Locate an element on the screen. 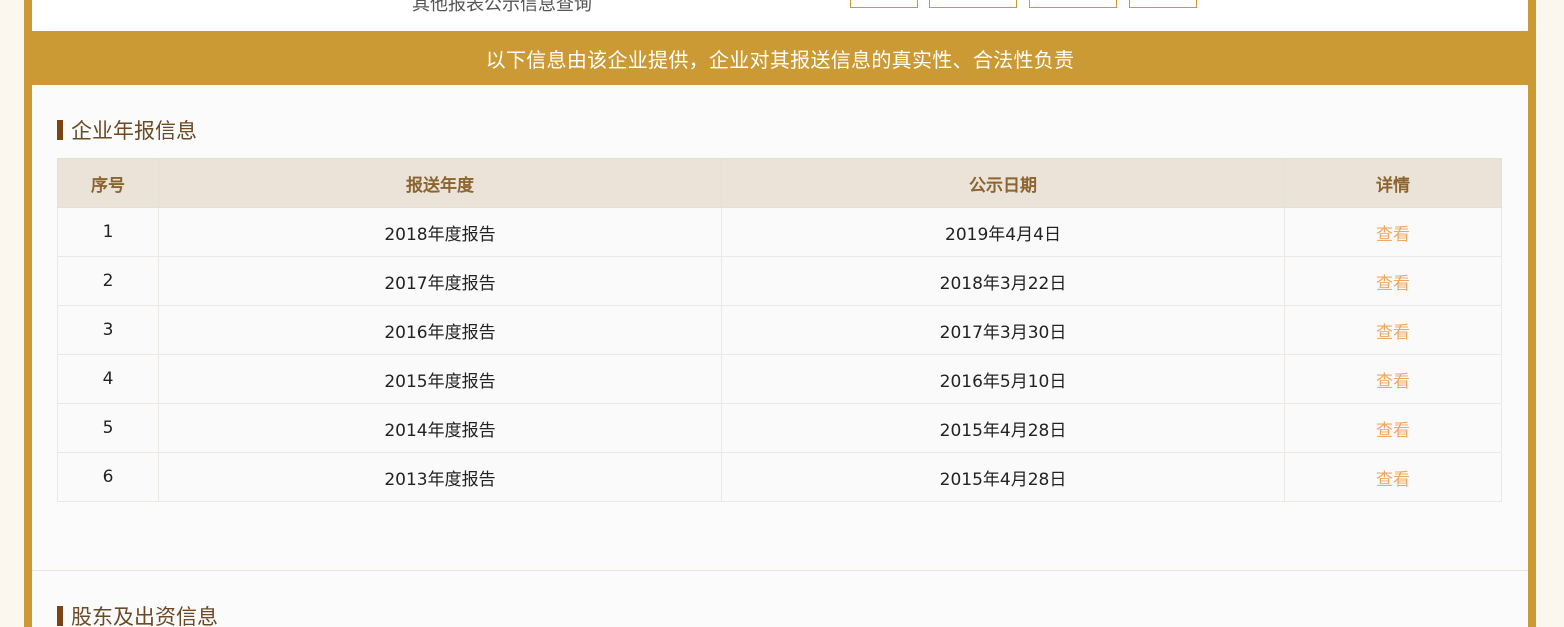 The height and width of the screenshot is (627, 1564). column-header-detail: 详情 is located at coordinates (1393, 183).